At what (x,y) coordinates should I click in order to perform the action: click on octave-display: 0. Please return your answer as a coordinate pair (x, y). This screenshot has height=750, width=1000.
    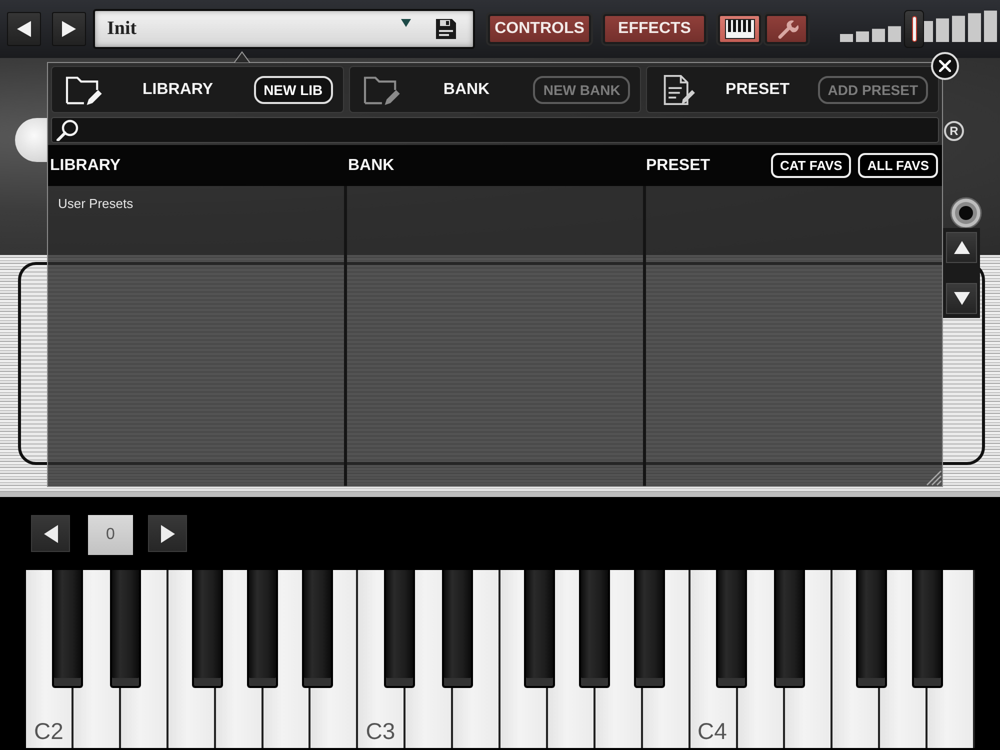
    Looking at the image, I should click on (110, 535).